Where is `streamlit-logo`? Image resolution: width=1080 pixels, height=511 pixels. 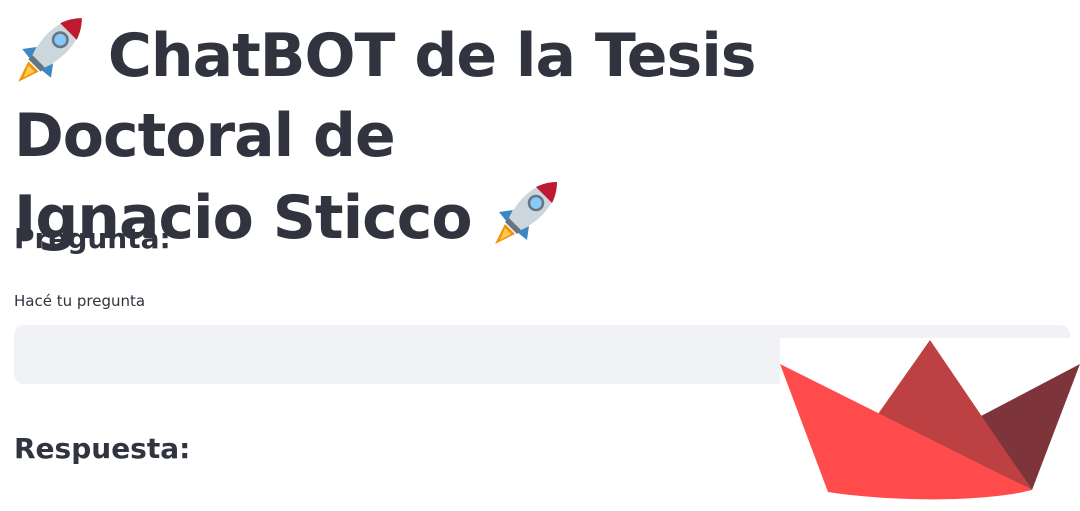
streamlit-logo is located at coordinates (930, 424).